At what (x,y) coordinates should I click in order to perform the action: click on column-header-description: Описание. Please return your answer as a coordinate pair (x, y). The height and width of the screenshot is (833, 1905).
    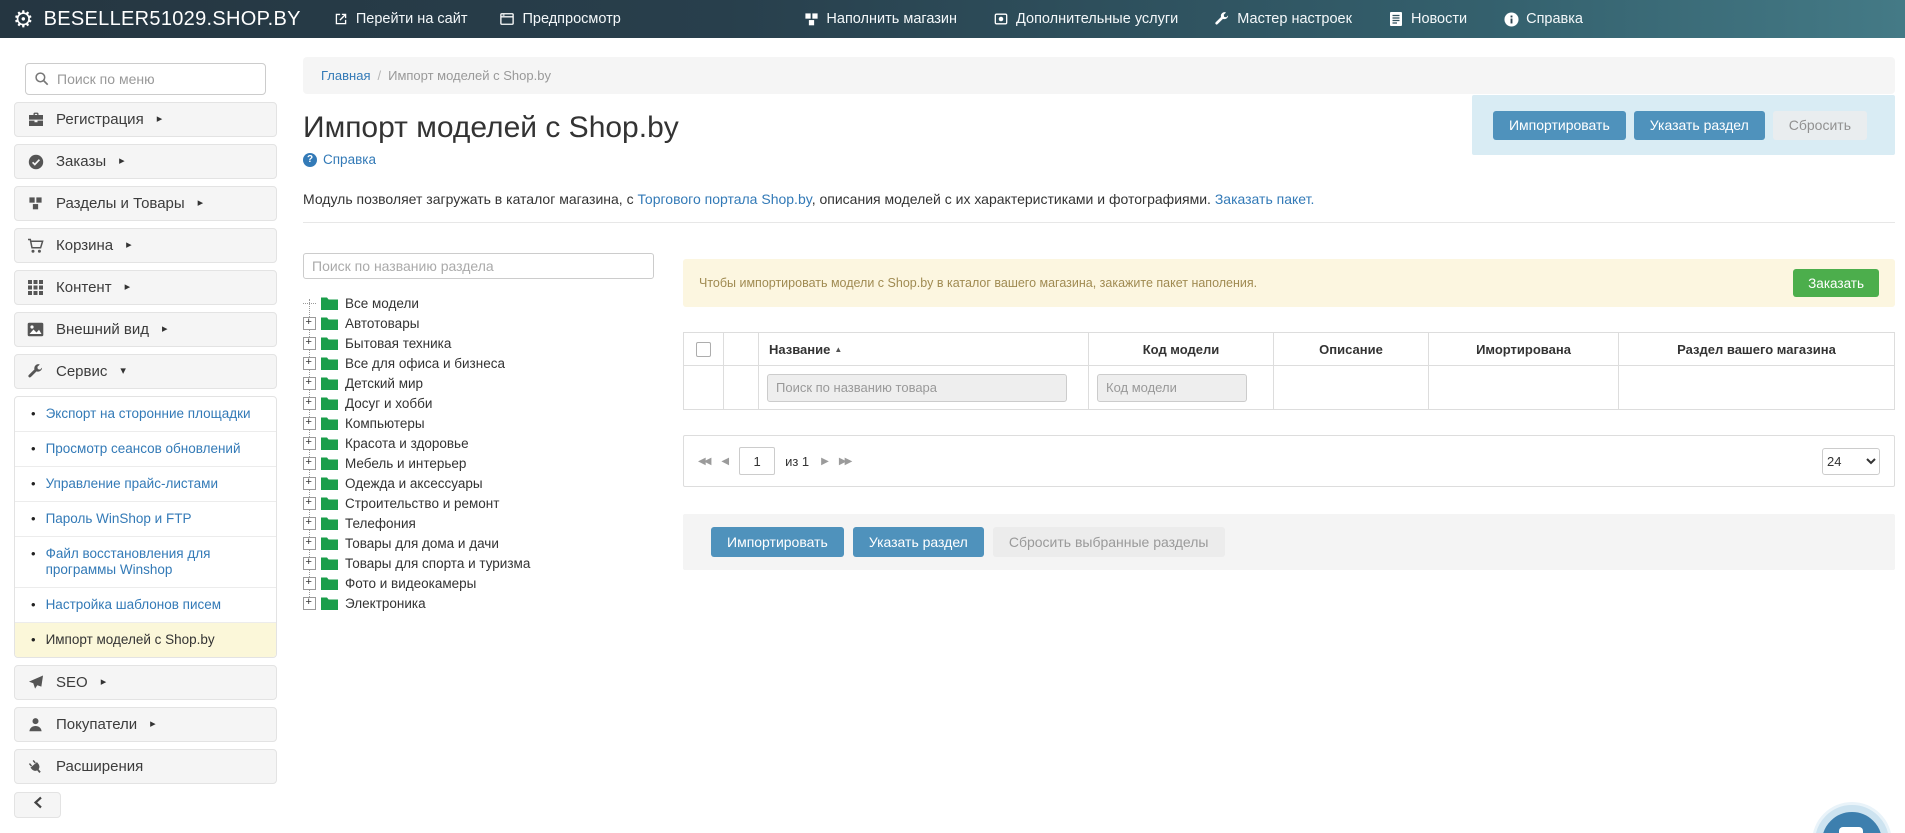
    Looking at the image, I should click on (1351, 349).